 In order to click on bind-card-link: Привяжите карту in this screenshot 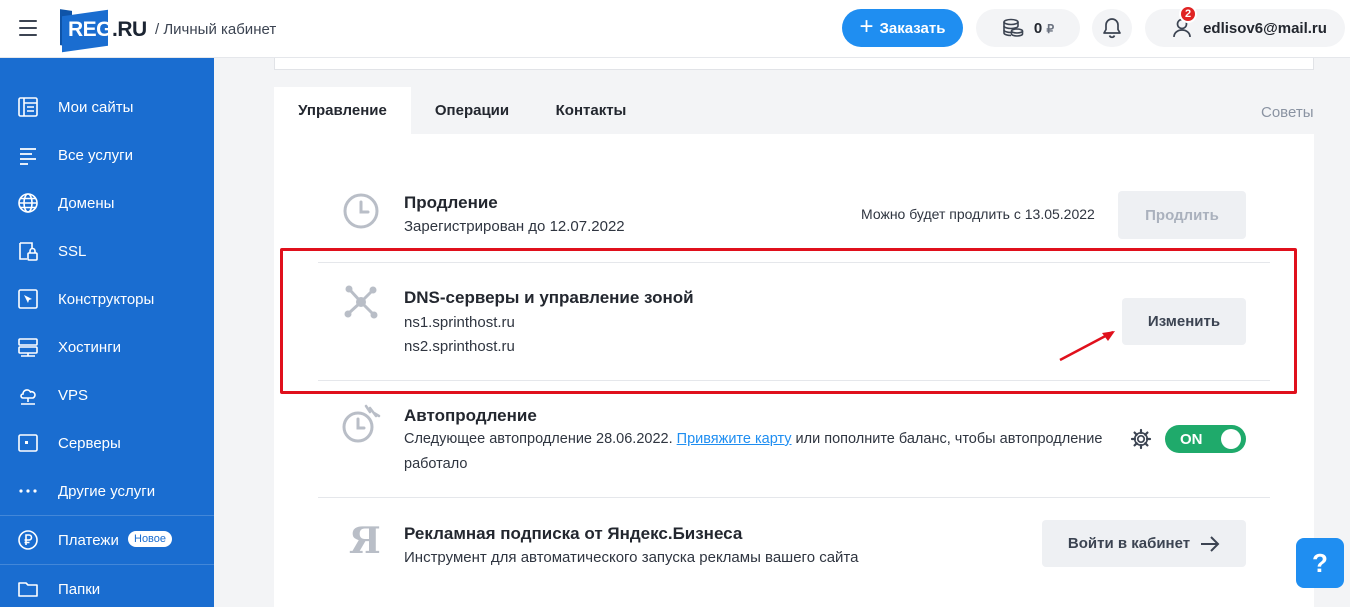, I will do `click(734, 439)`.